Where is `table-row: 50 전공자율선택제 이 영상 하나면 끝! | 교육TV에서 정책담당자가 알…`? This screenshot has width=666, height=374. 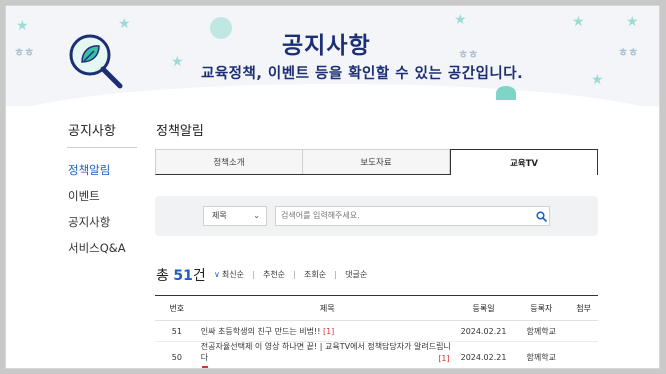 table-row: 50 전공자율선택제 이 영상 하나면 끝! | 교육TV에서 정책담당자가 알… is located at coordinates (376, 354).